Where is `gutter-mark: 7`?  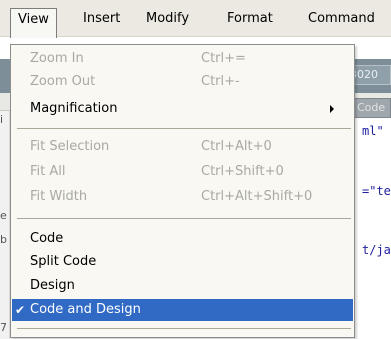
gutter-mark: 7 is located at coordinates (3, 327).